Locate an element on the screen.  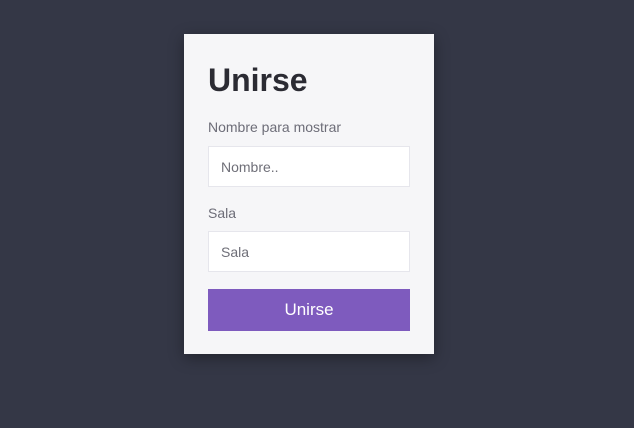
join-button: Unirse is located at coordinates (309, 310).